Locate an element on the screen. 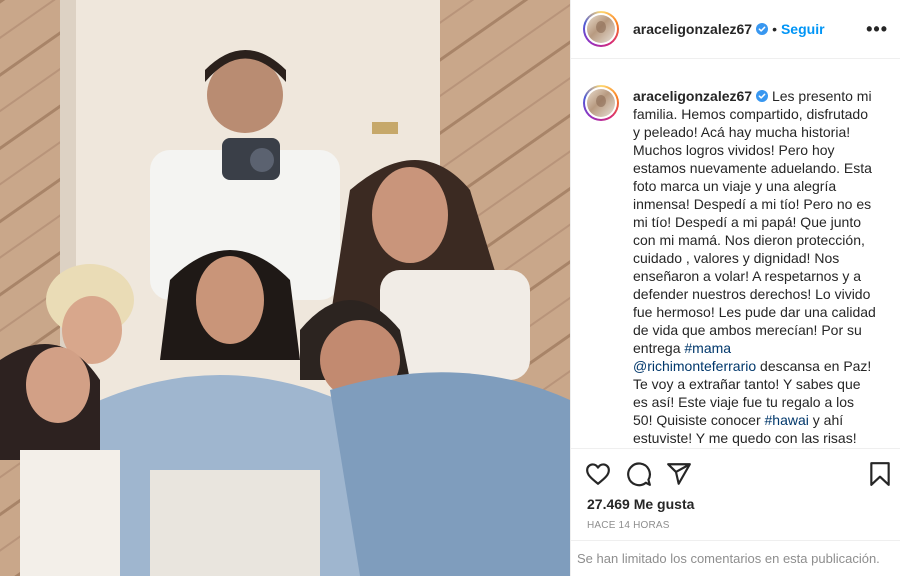 This screenshot has height=576, width=900. likes-count: 27.469 Me gusta is located at coordinates (640, 504).